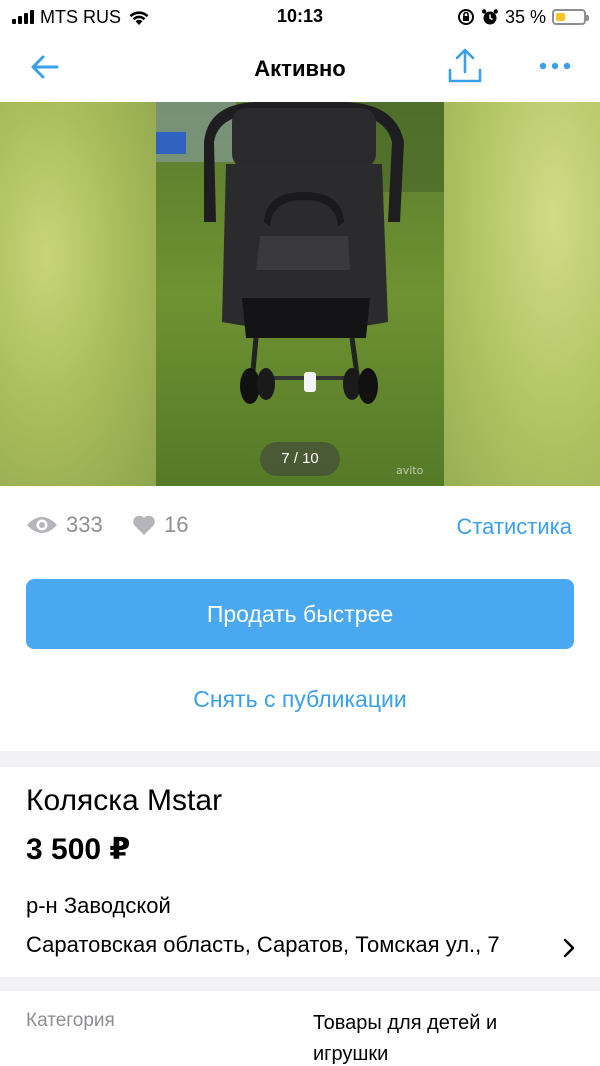 The height and width of the screenshot is (1066, 600). I want to click on likes-count: 16, so click(176, 524).